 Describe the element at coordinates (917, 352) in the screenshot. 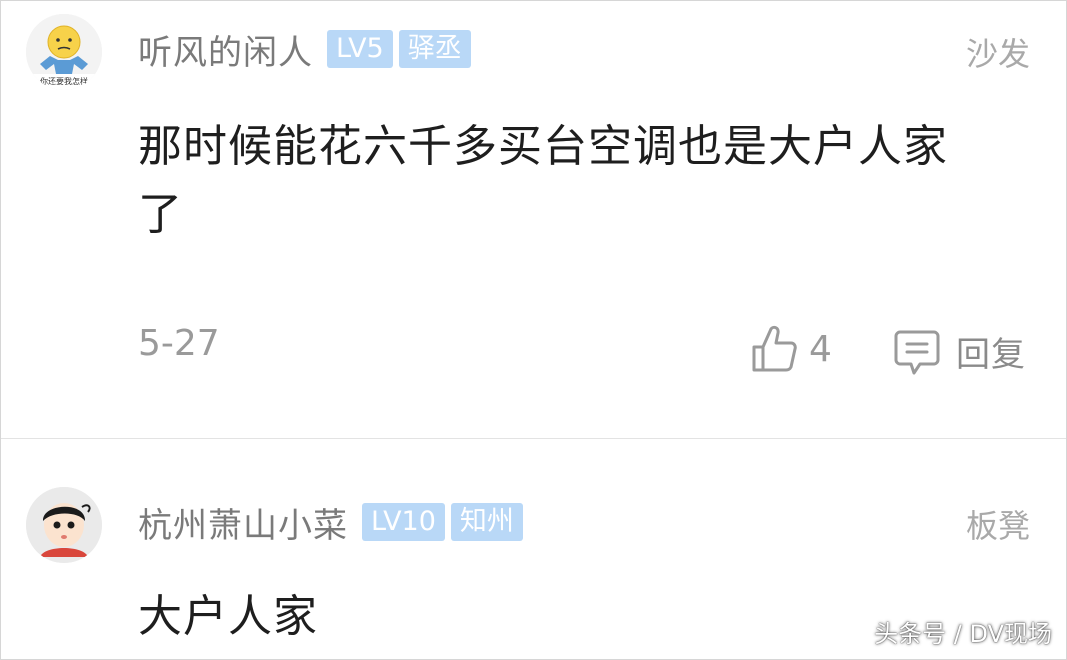

I see `comment-bubble-icon` at that location.